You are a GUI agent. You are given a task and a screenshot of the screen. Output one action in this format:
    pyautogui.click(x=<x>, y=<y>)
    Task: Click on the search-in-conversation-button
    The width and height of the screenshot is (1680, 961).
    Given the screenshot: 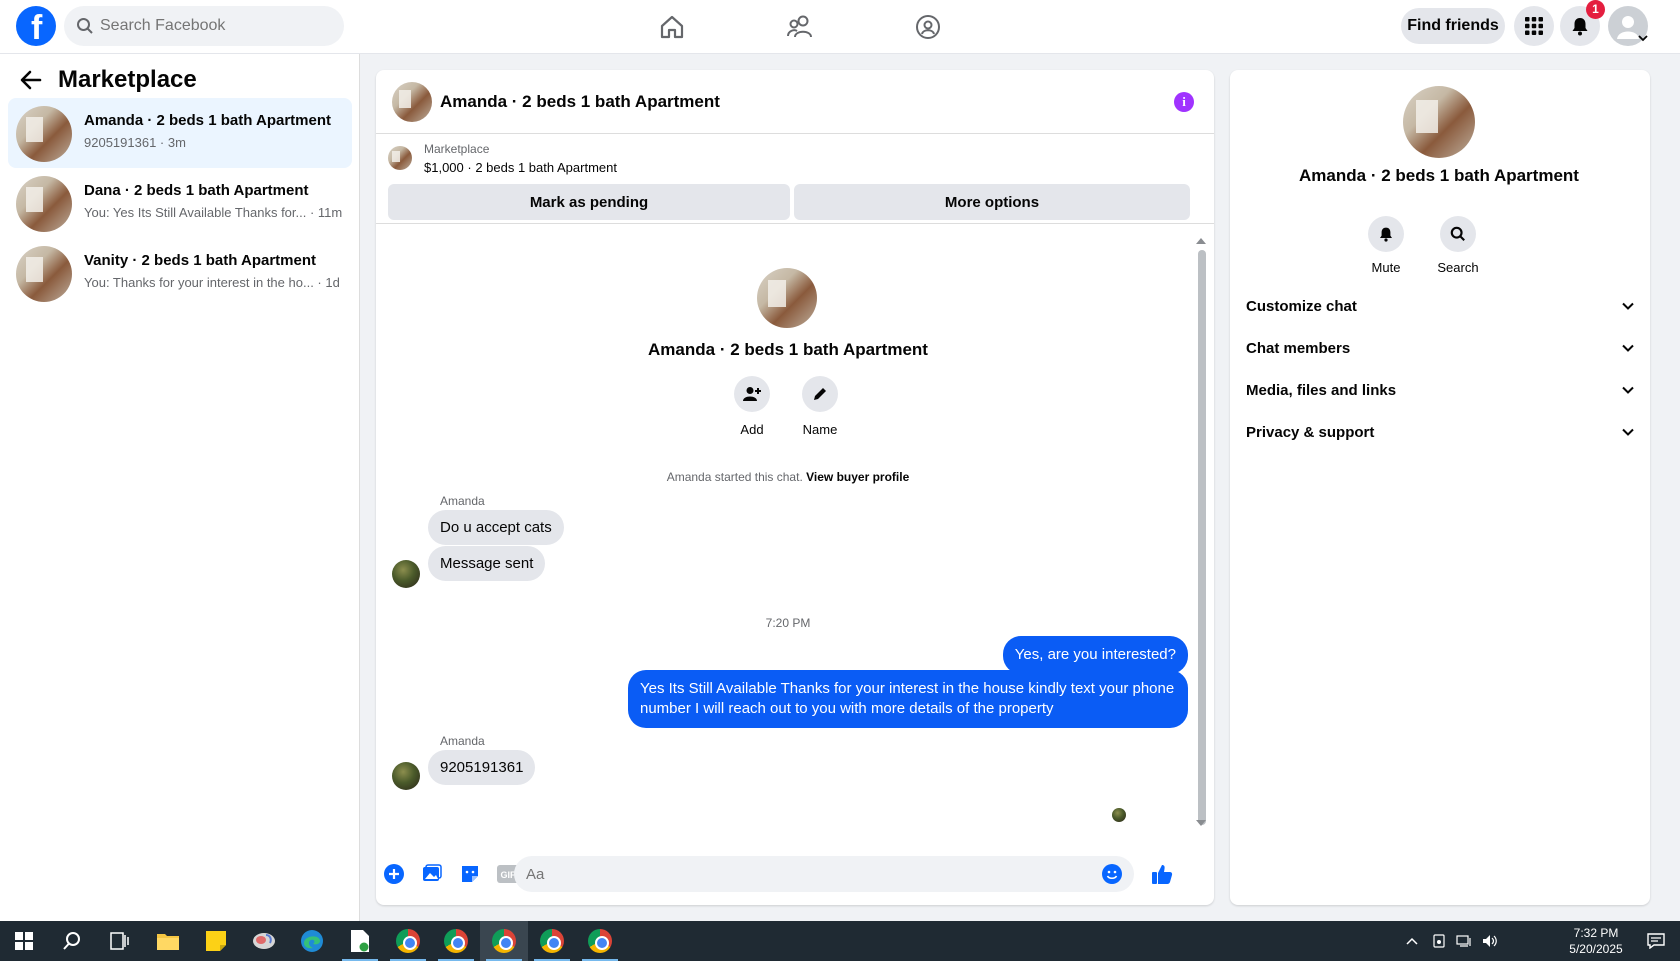 What is the action you would take?
    pyautogui.click(x=1458, y=234)
    